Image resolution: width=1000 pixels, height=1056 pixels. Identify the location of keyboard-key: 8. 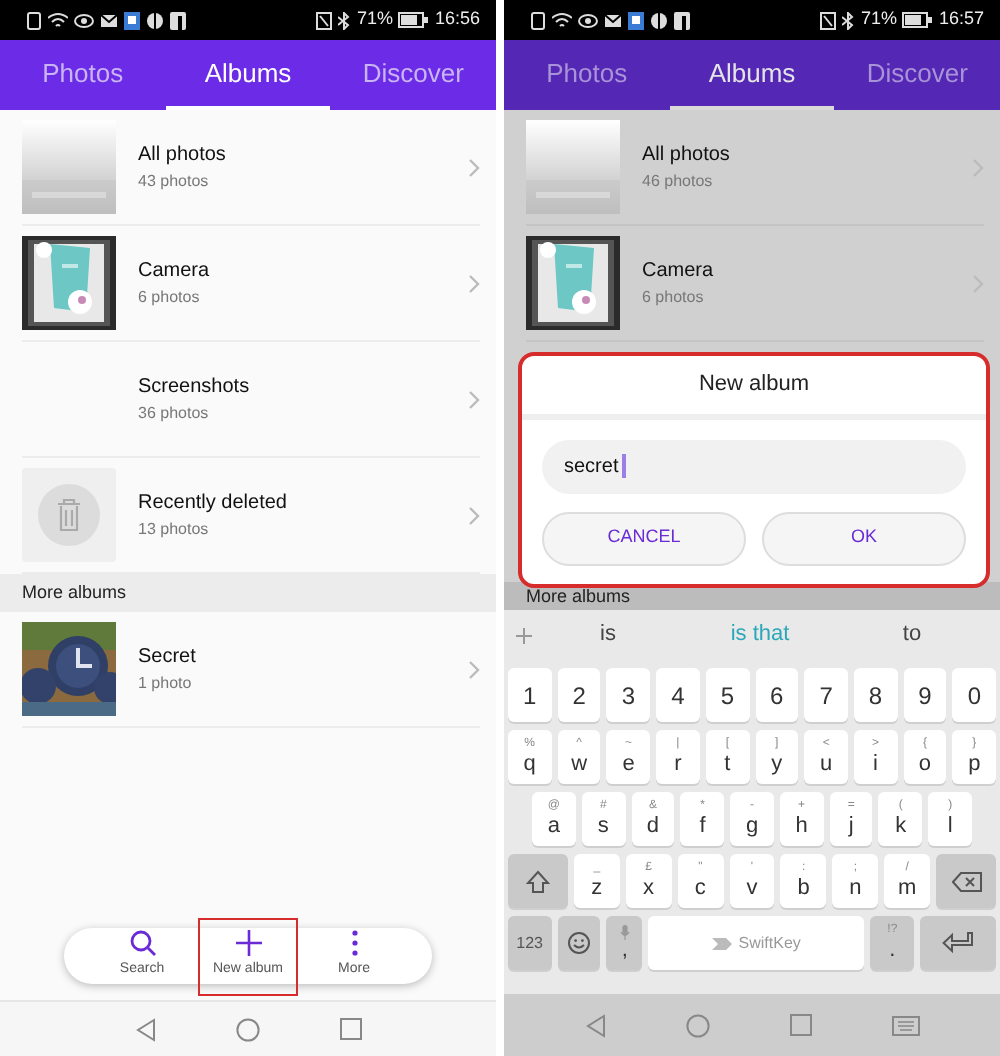
(875, 695).